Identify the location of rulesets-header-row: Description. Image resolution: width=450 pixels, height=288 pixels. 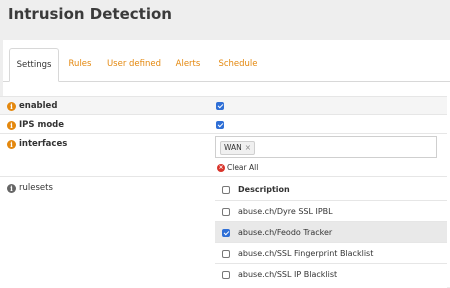
(331, 189).